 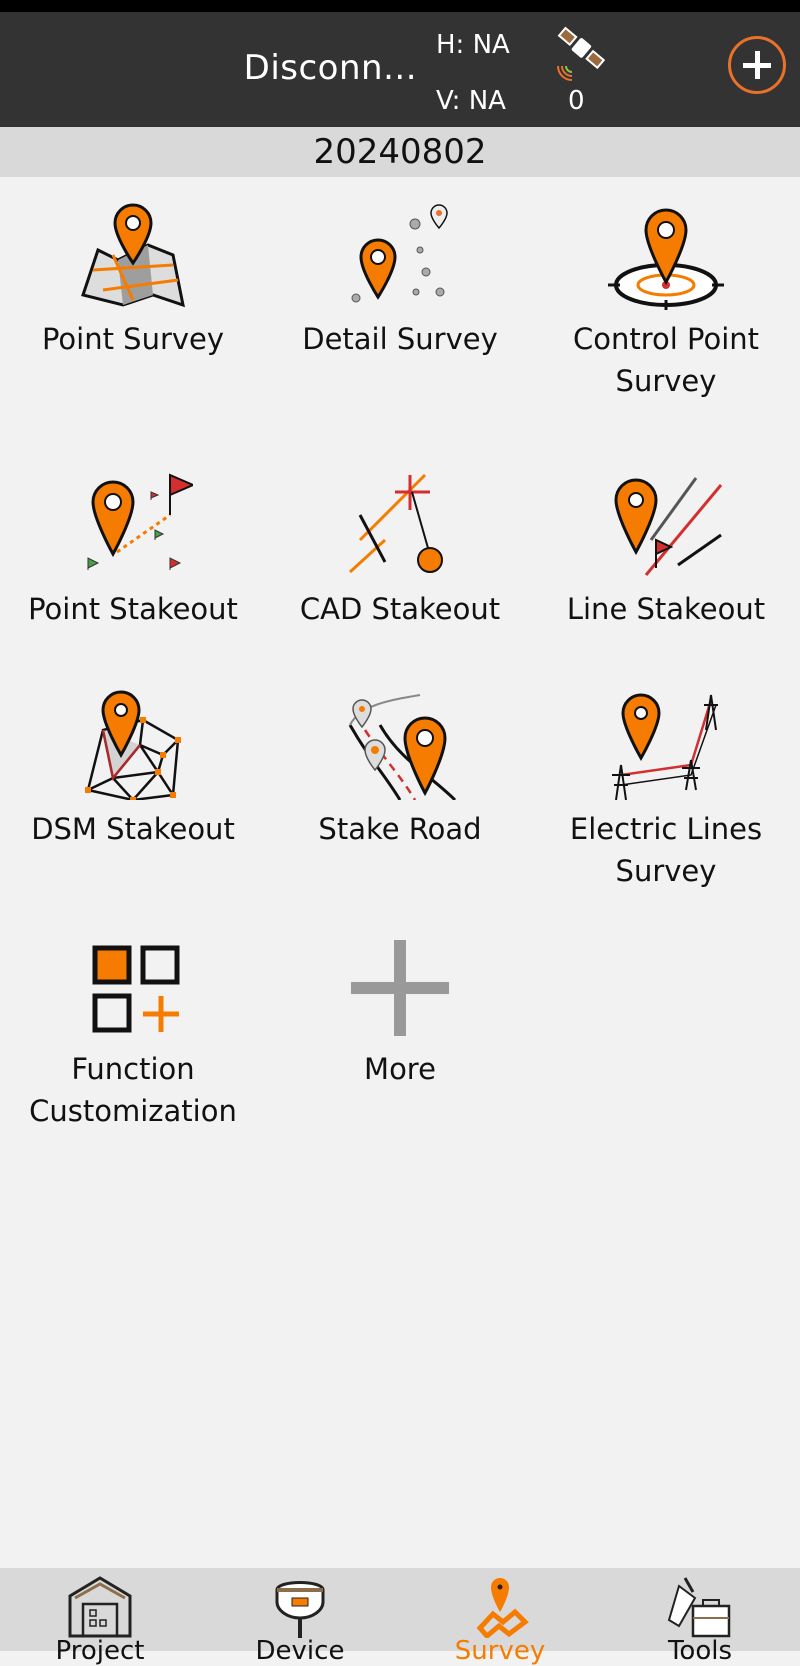 What do you see at coordinates (400, 609) in the screenshot?
I see `function-label: CAD Stakeout` at bounding box center [400, 609].